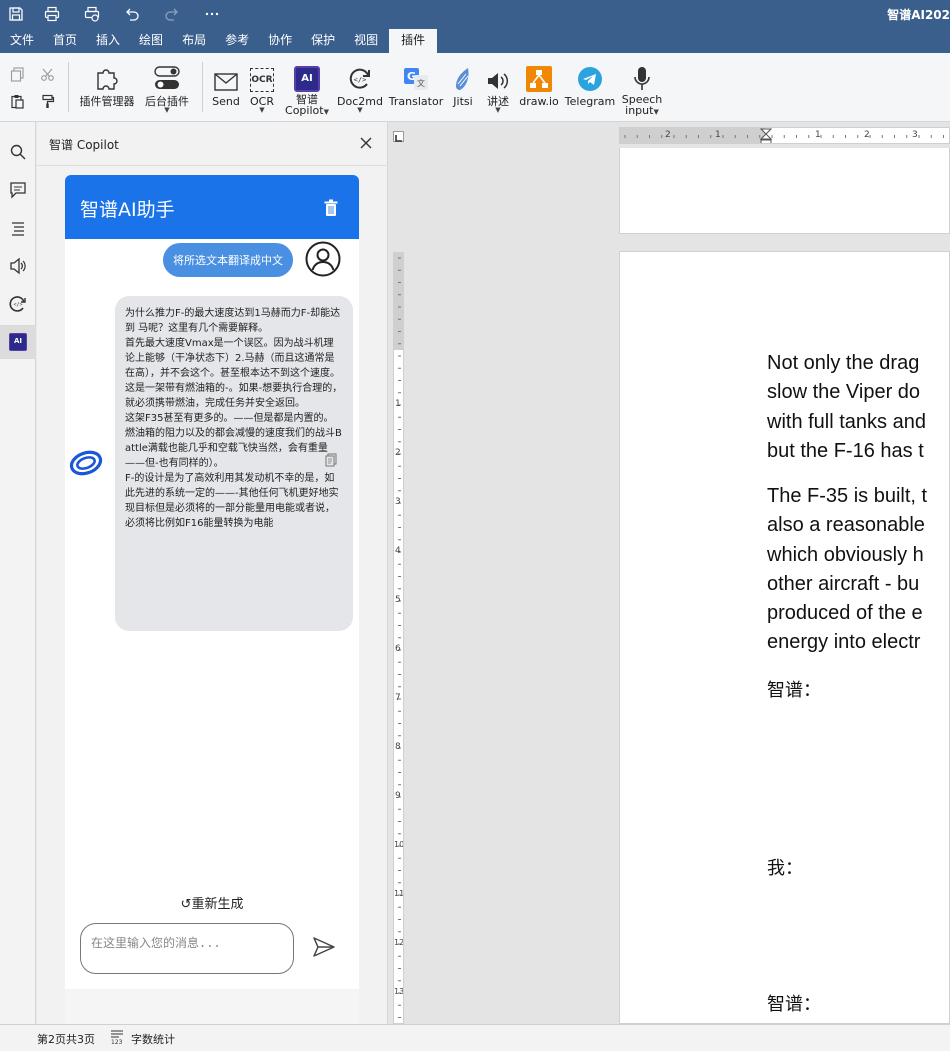 The width and height of the screenshot is (950, 1051). I want to click on trash-icon, so click(331, 208).